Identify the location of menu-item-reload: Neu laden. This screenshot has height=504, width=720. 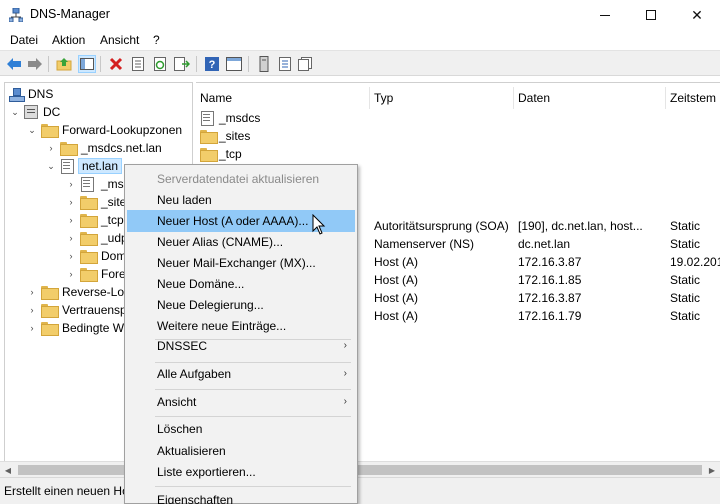
(241, 200).